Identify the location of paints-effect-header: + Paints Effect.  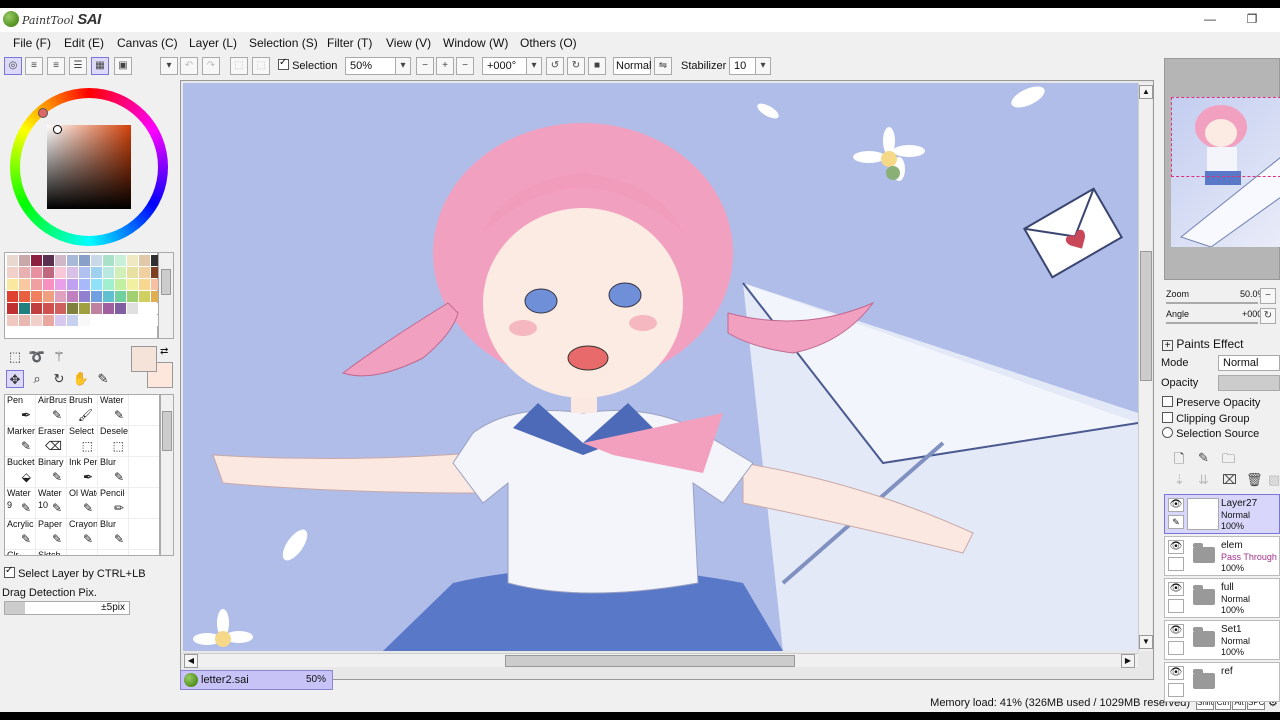
(1203, 344).